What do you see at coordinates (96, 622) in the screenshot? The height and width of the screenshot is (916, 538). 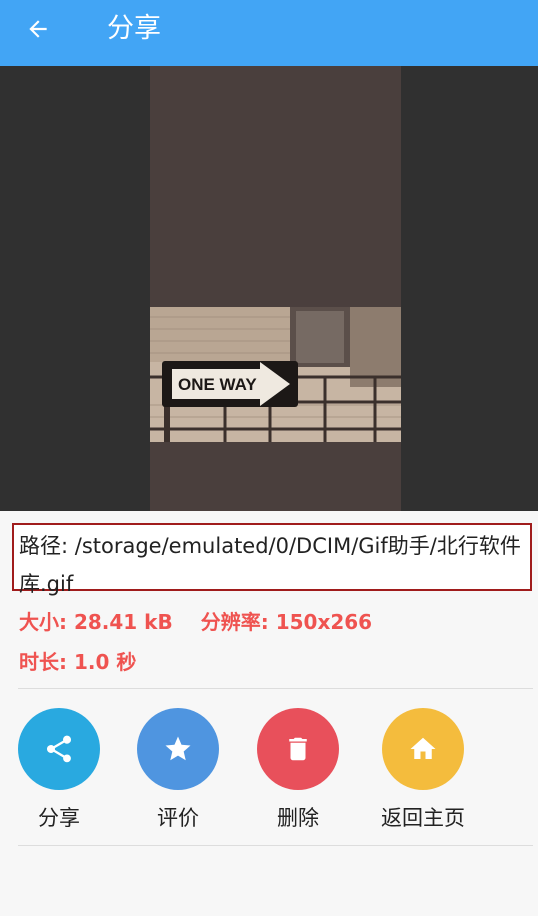 I see `file-size: 大小: 28.41 kB` at bounding box center [96, 622].